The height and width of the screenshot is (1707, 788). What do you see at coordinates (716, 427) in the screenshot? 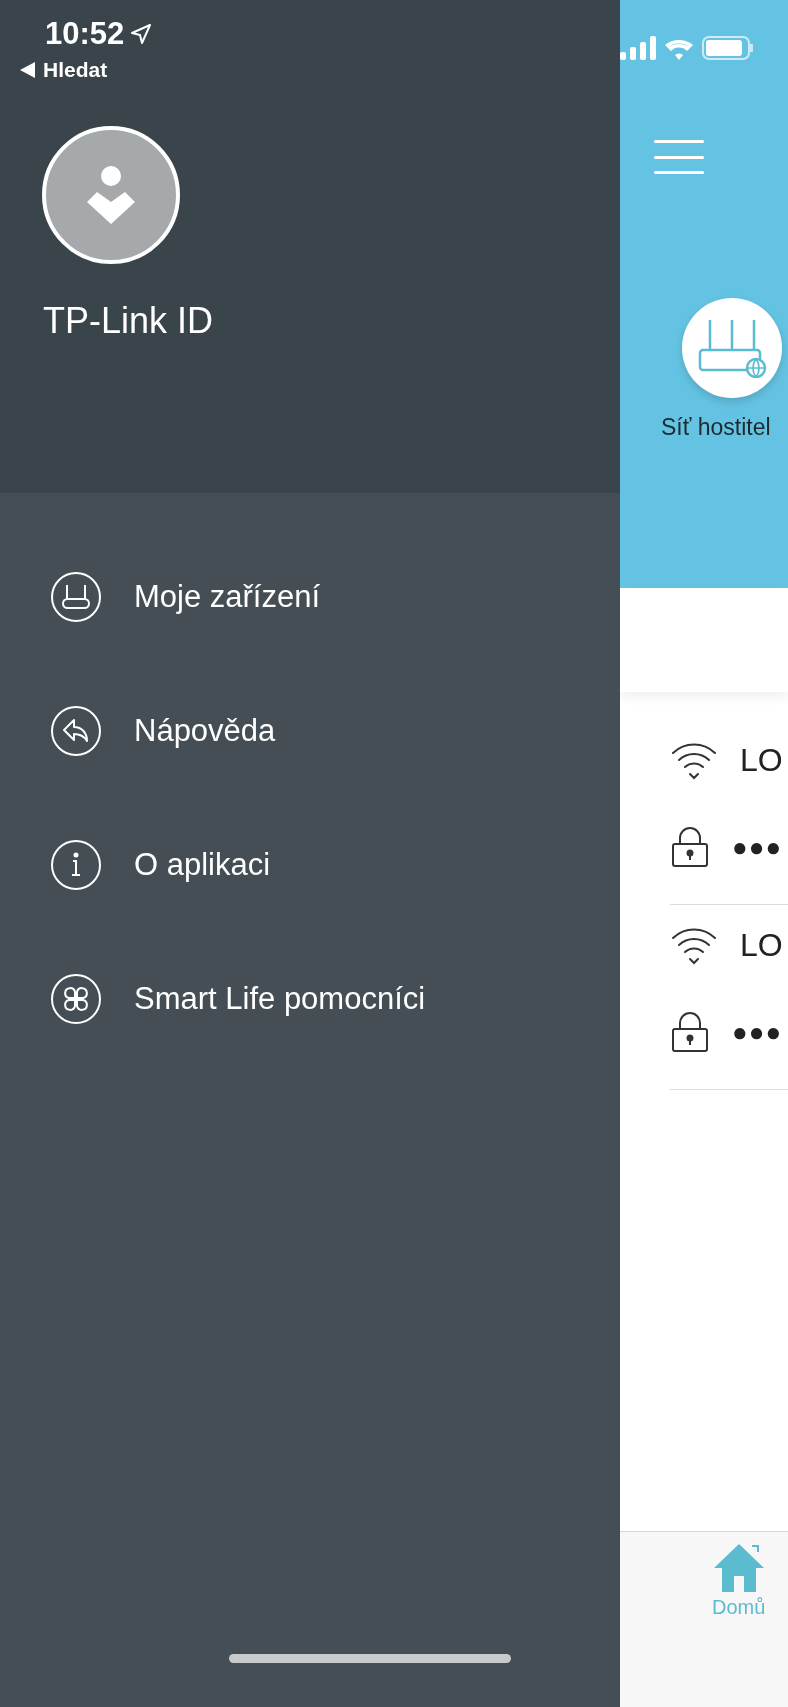
I see `network-label: Síť hostitel` at bounding box center [716, 427].